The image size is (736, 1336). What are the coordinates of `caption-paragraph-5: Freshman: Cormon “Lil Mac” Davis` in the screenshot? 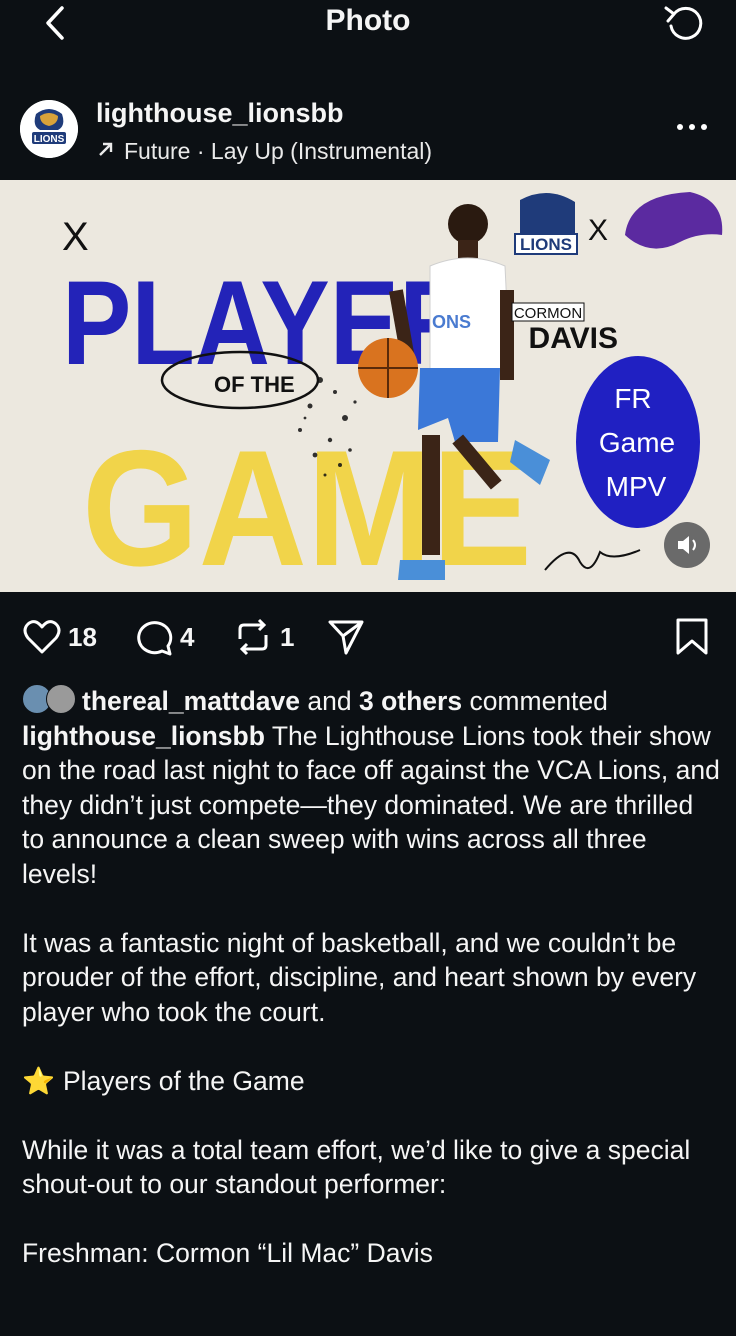 It's located at (227, 1253).